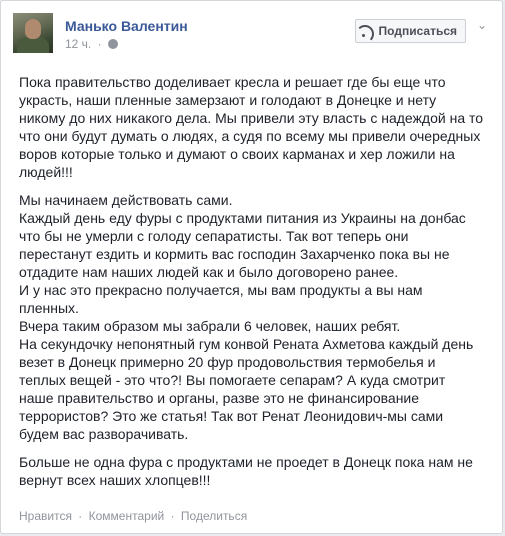  I want to click on post-header: Манько Валентин 12 ч. · Подписаться ⌄, so click(251, 37).